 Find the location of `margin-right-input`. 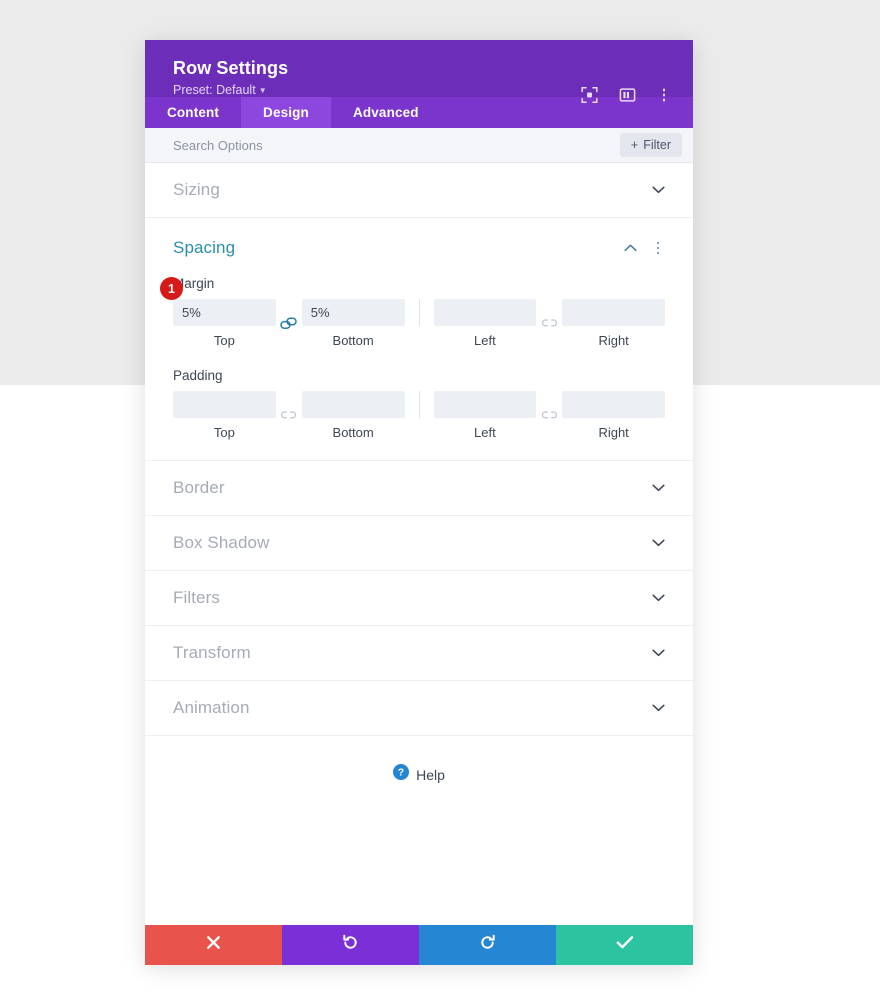

margin-right-input is located at coordinates (613, 312).